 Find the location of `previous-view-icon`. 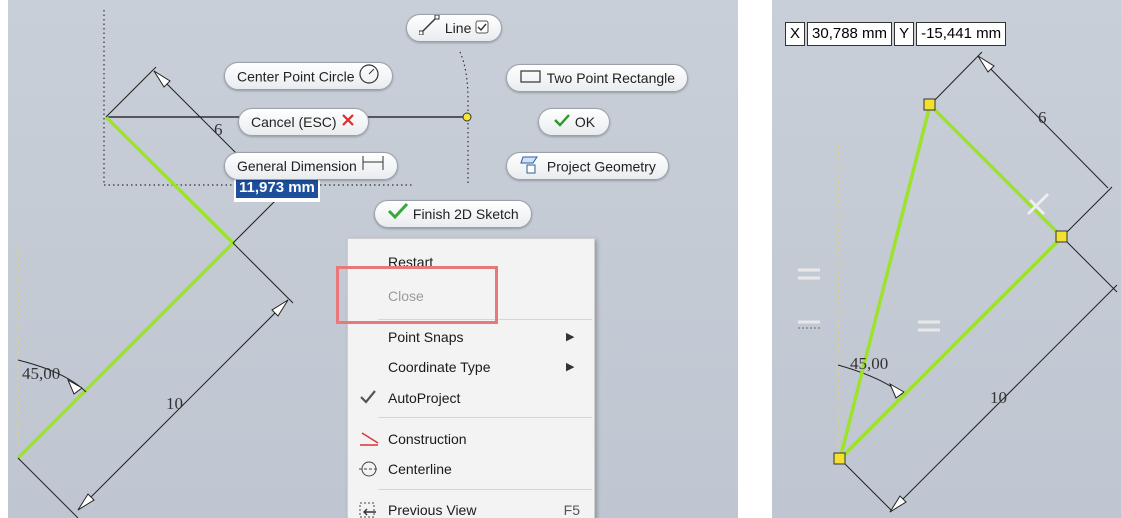

previous-view-icon is located at coordinates (369, 509).